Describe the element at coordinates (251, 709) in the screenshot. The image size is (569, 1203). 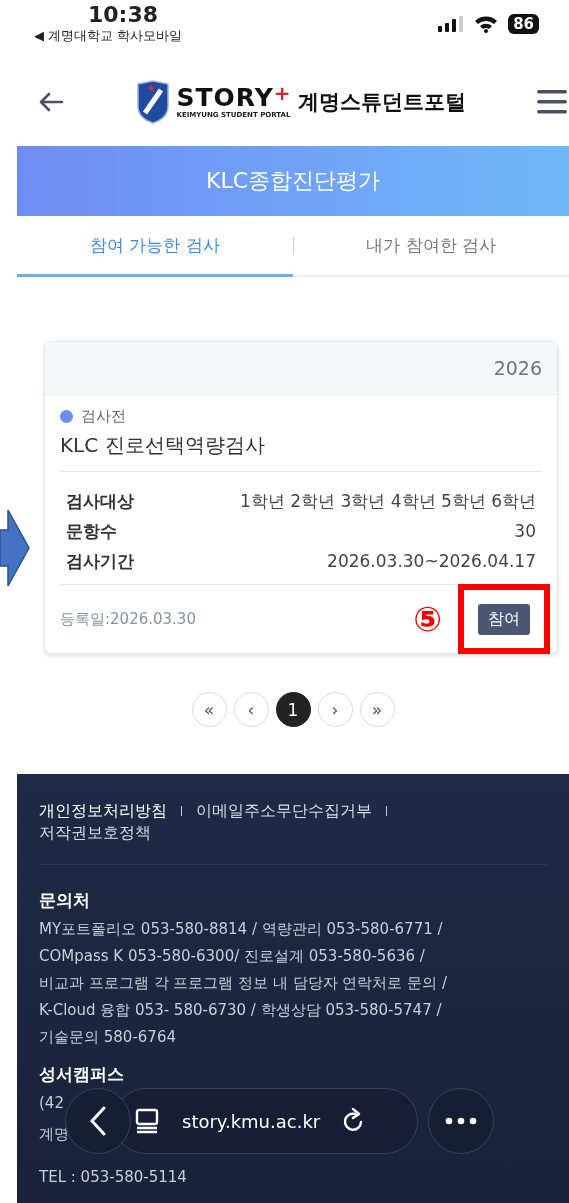
I see `page-button: ‹` at that location.